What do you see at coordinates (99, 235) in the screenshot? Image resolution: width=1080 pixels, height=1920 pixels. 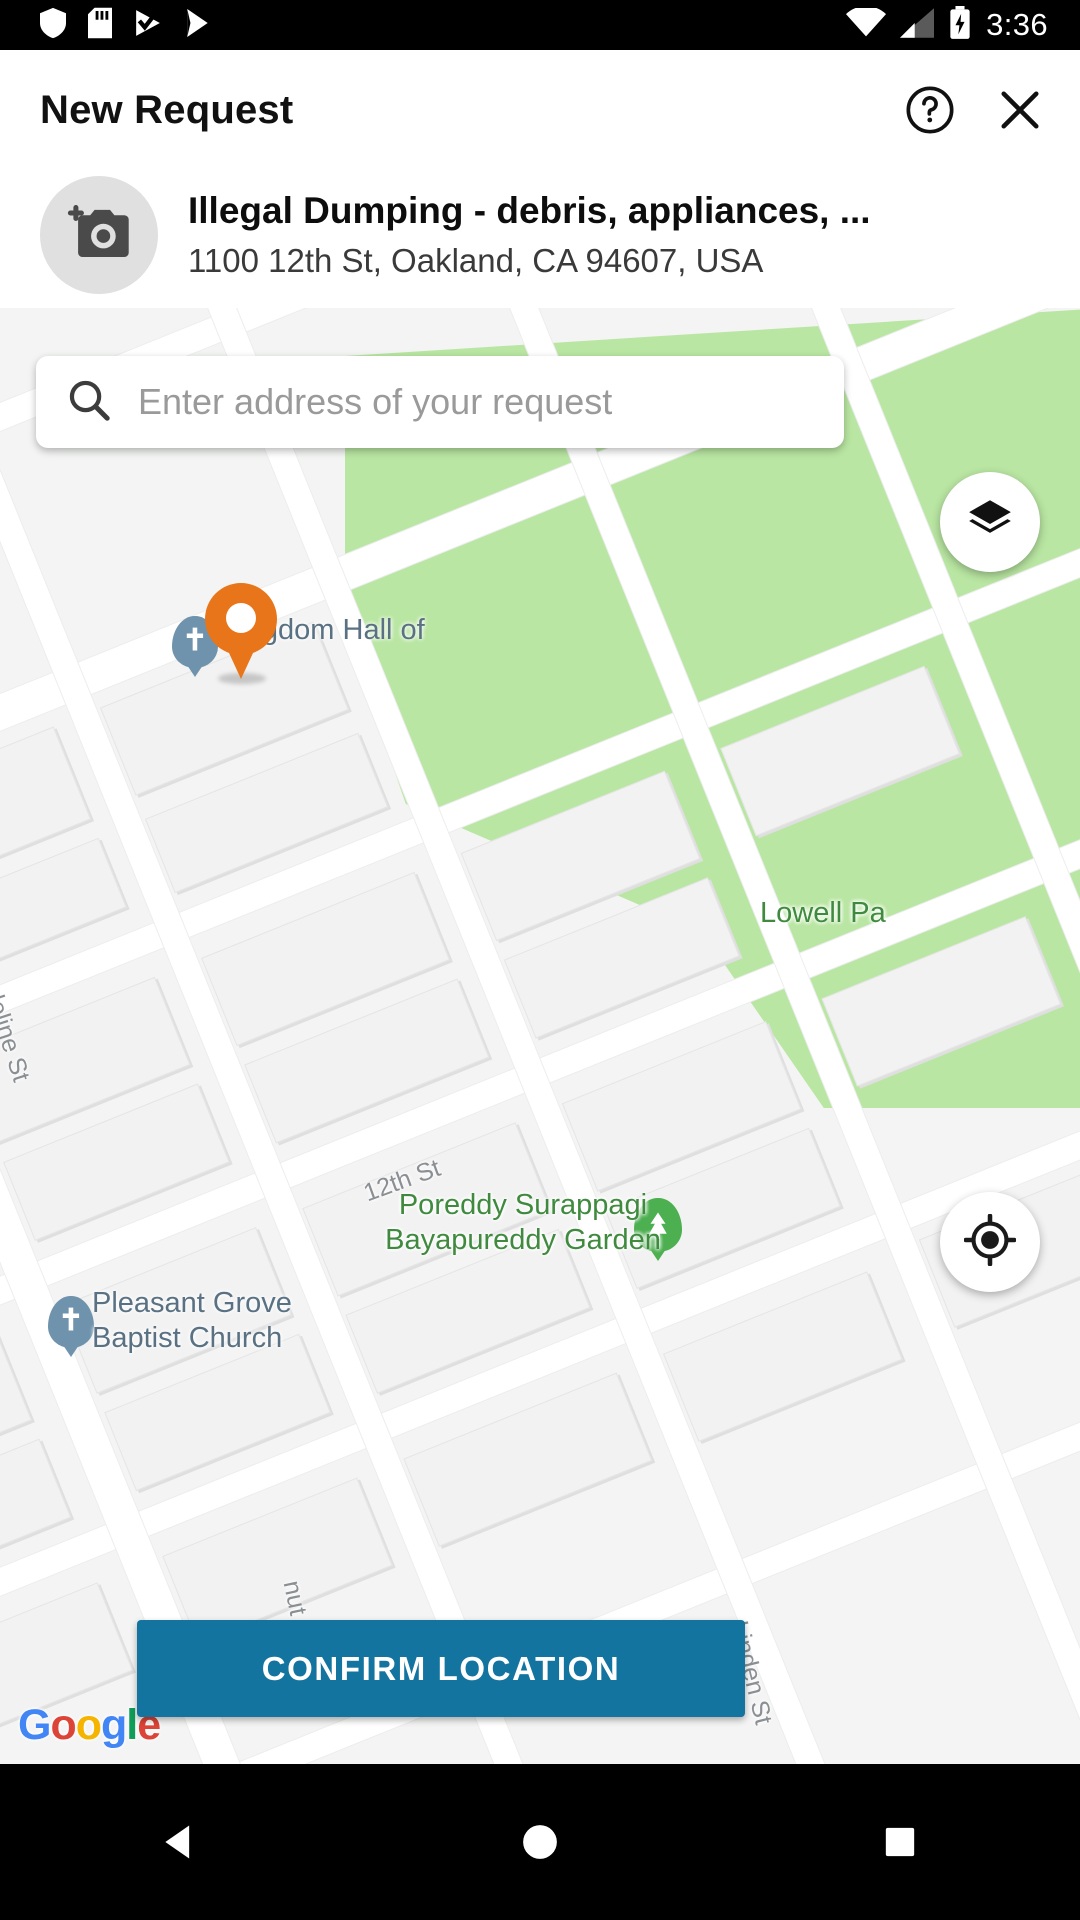 I see `add-photo-camera-icon` at bounding box center [99, 235].